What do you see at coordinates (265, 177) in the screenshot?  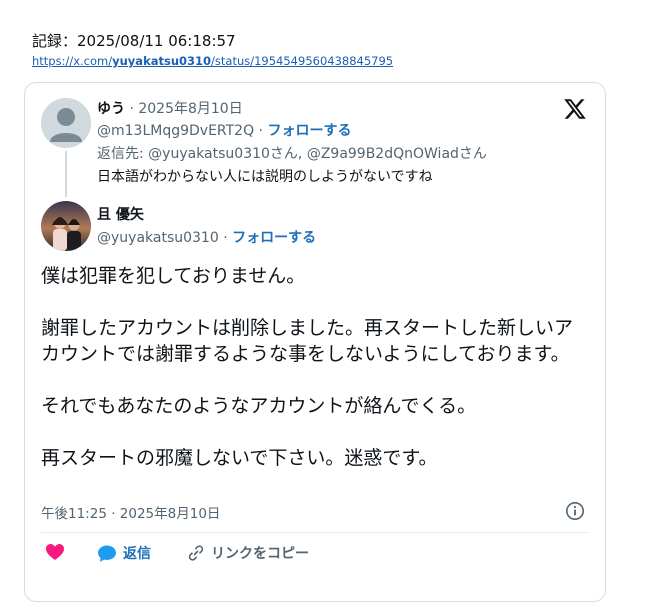 I see `parent-tweet-text: 日本語がわからない人には説明のしようがないですね` at bounding box center [265, 177].